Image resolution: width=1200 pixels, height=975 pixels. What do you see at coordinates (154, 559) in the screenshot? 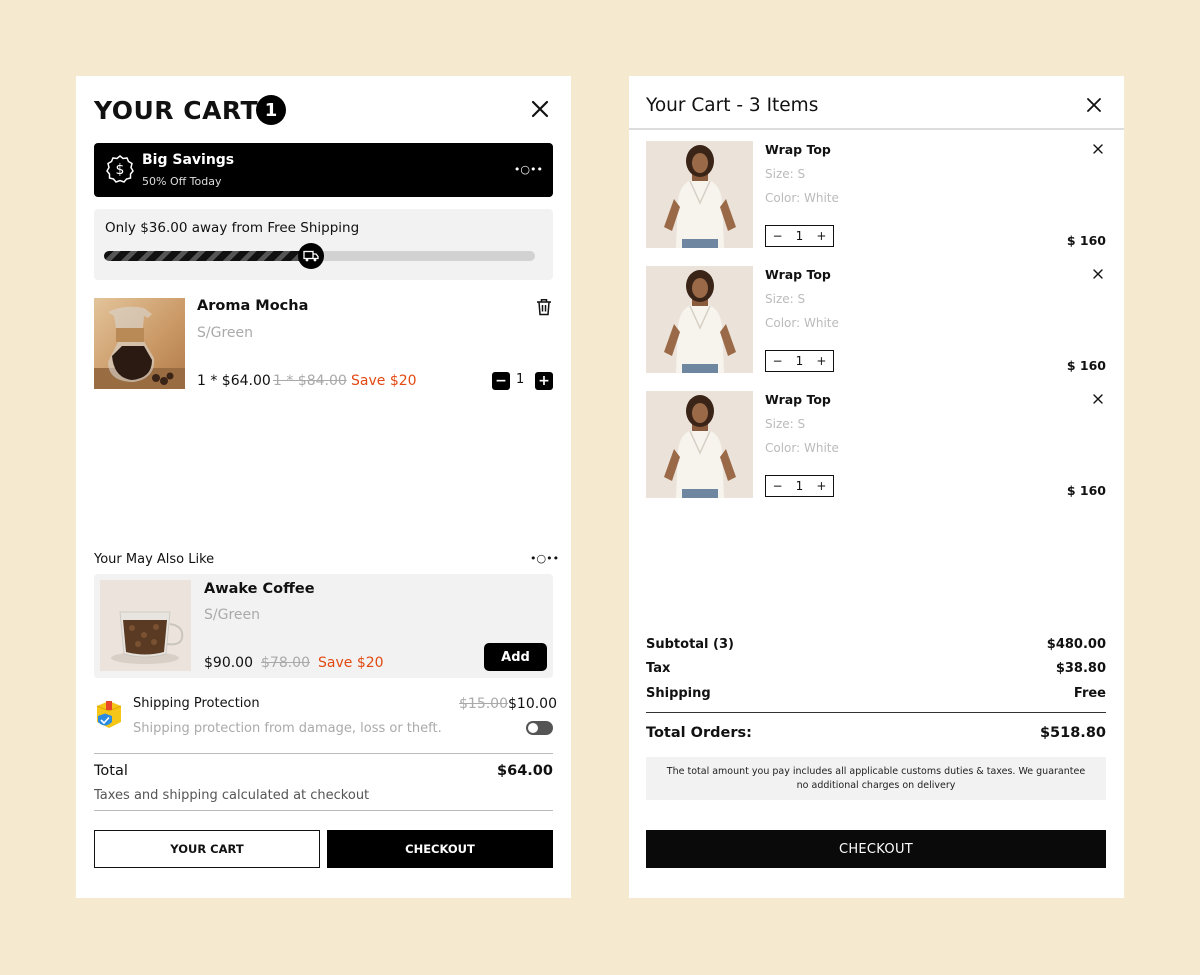
I see `recommendations-title: Your May Also Like` at bounding box center [154, 559].